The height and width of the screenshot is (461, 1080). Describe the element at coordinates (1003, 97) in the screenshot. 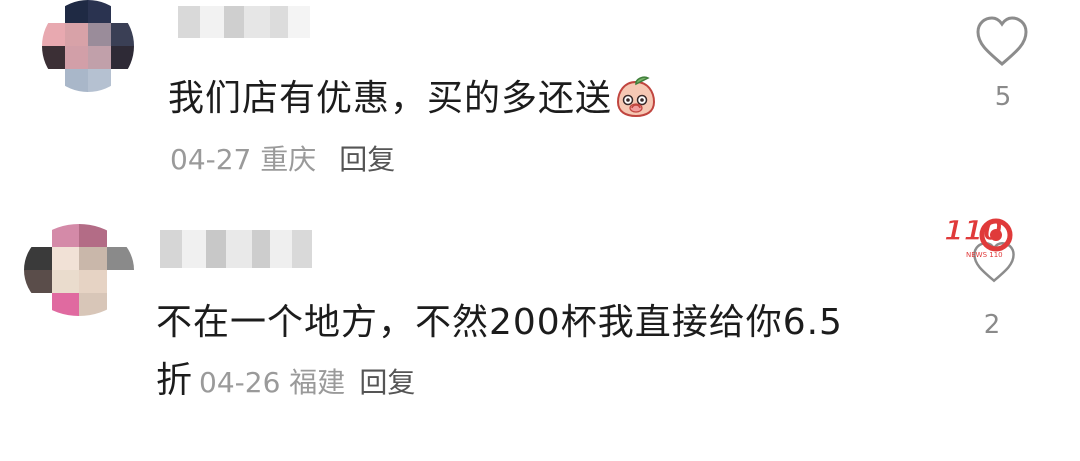

I see `like-count: 5` at that location.